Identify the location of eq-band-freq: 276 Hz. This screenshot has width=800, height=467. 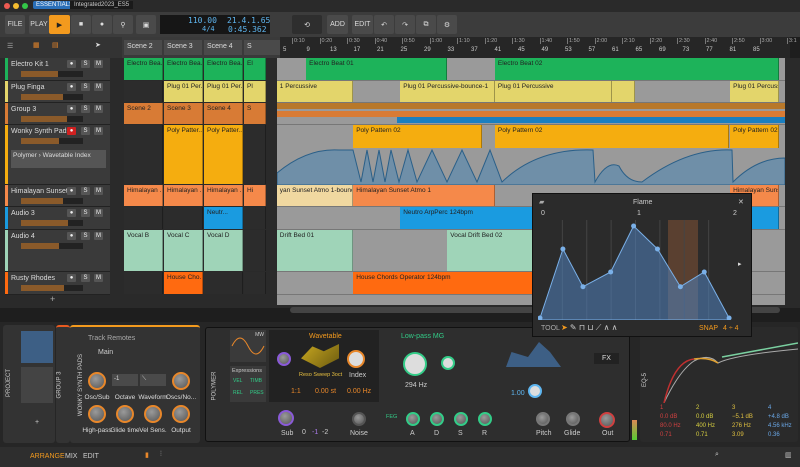
(741, 426).